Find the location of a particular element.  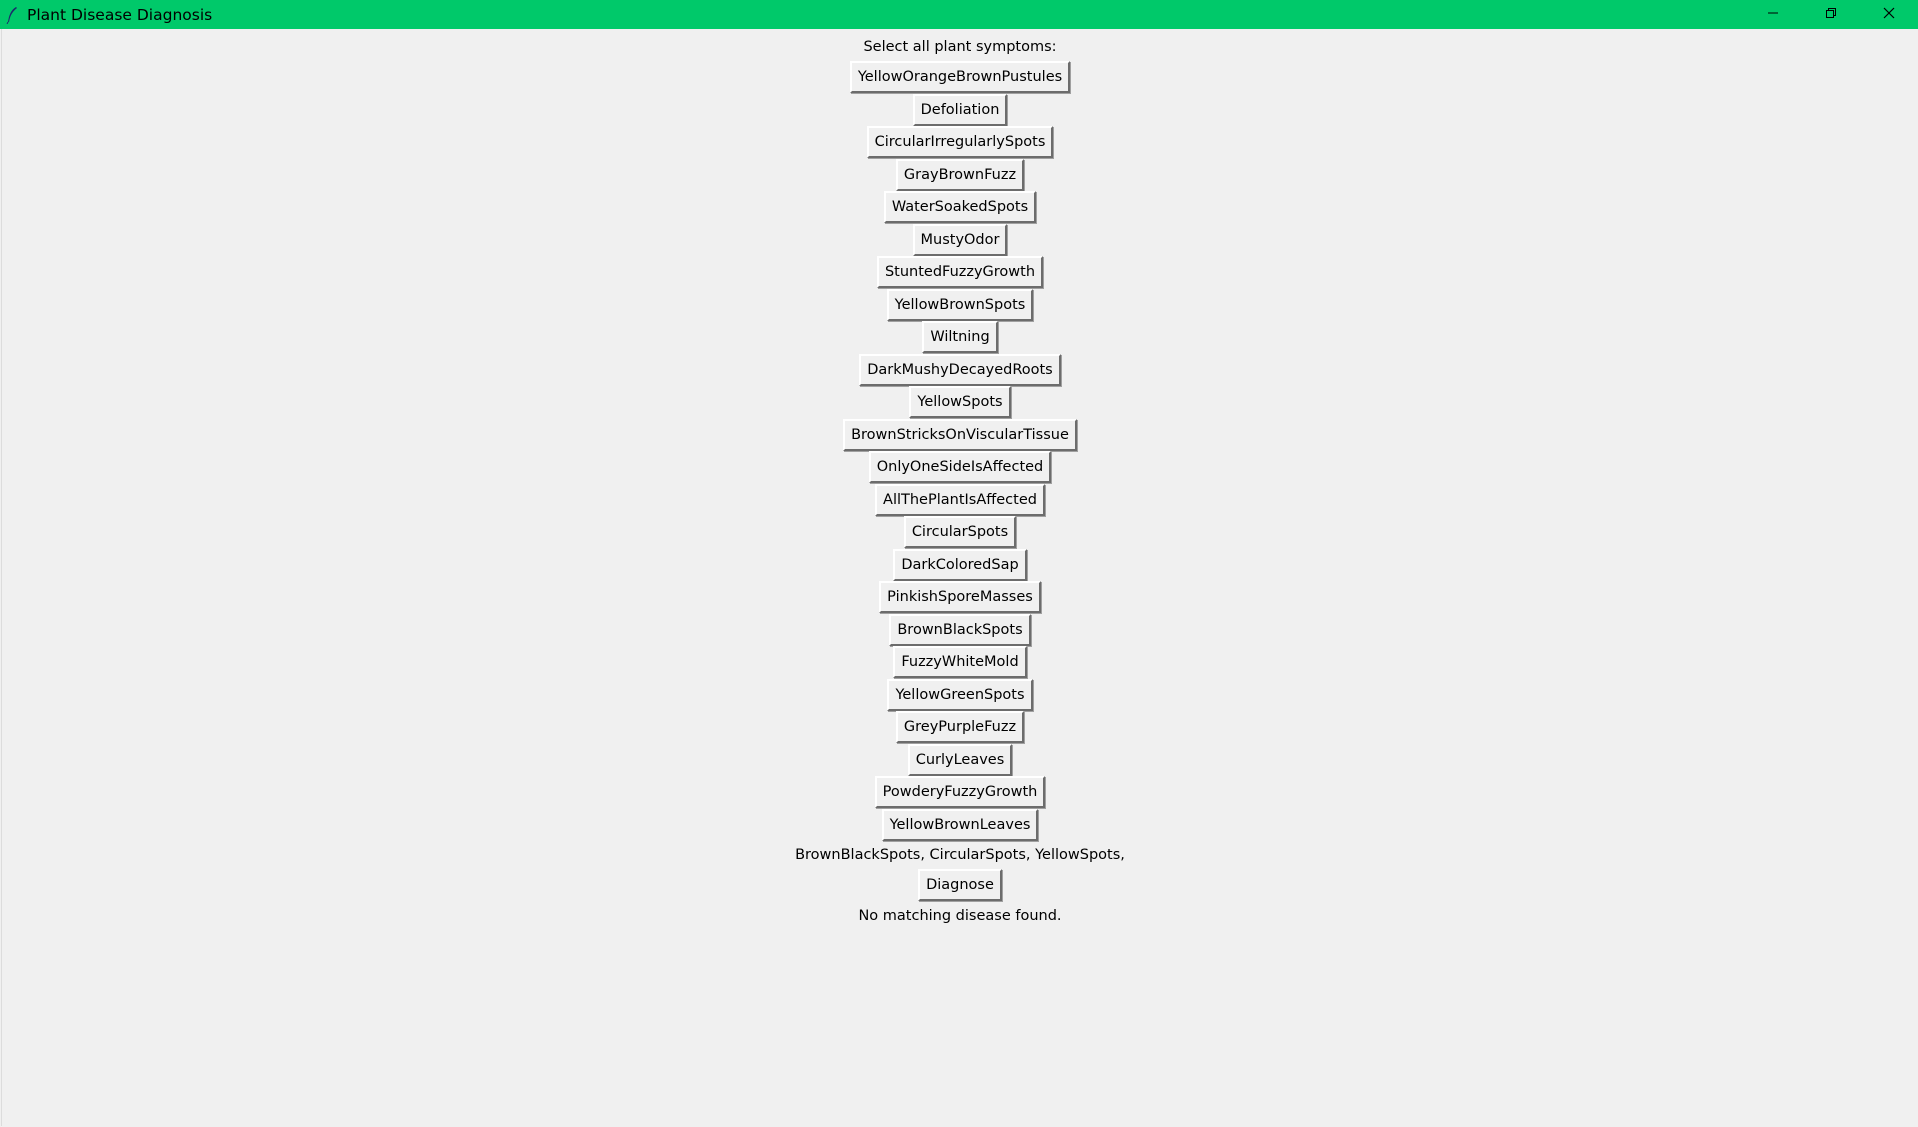

symptom-button-dark-colored-sap: DarkColoredSap is located at coordinates (960, 564).